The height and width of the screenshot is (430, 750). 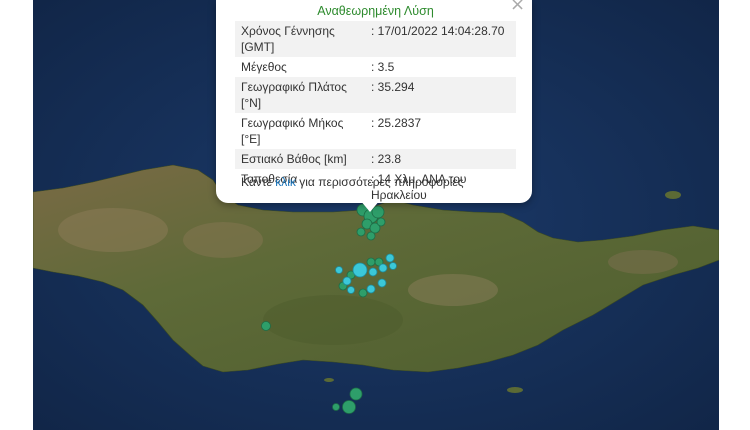 I want to click on more-info-text: Κάντε κλικ για περισσότερες πληροφορίες, so click(x=352, y=182).